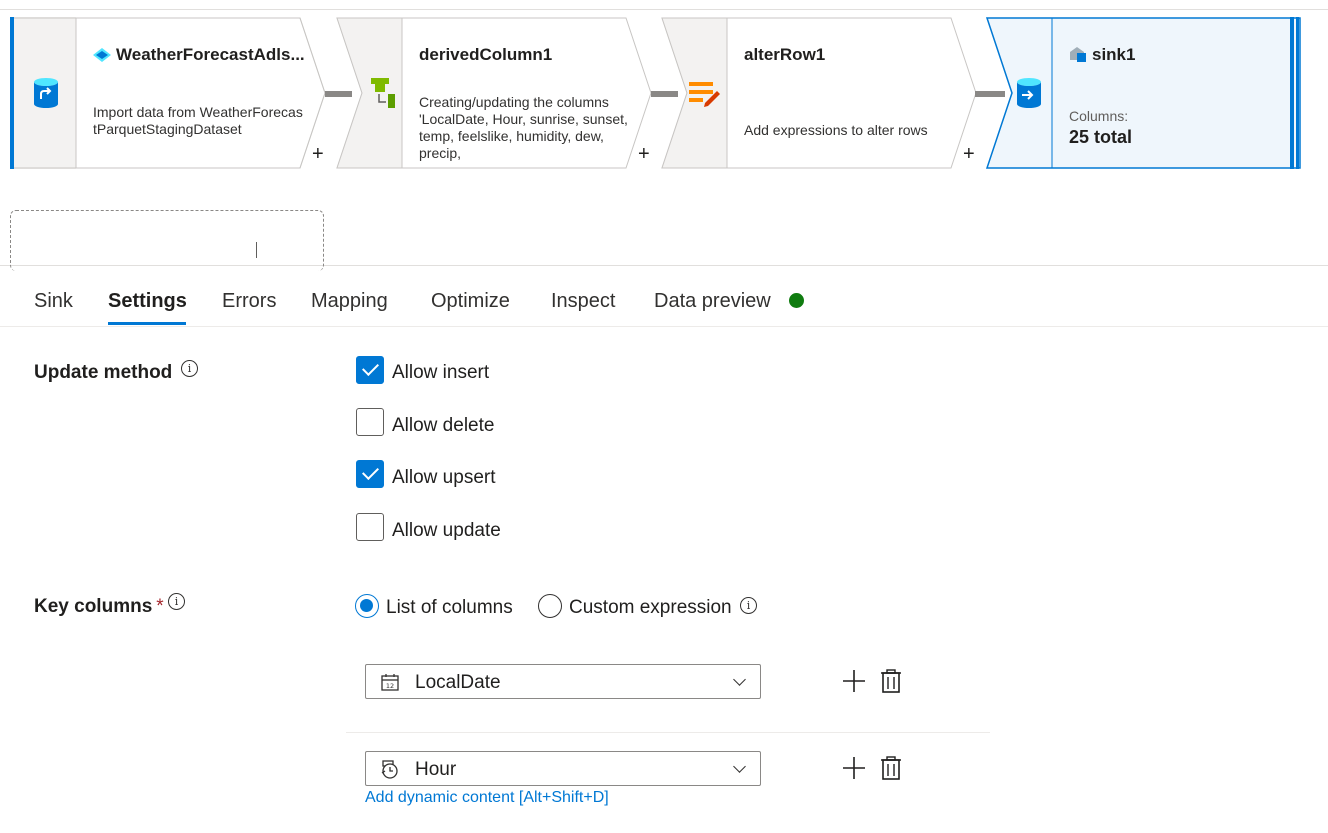 This screenshot has height=833, width=1328. What do you see at coordinates (563, 768) in the screenshot?
I see `key-column-dropdown-2: Hour` at bounding box center [563, 768].